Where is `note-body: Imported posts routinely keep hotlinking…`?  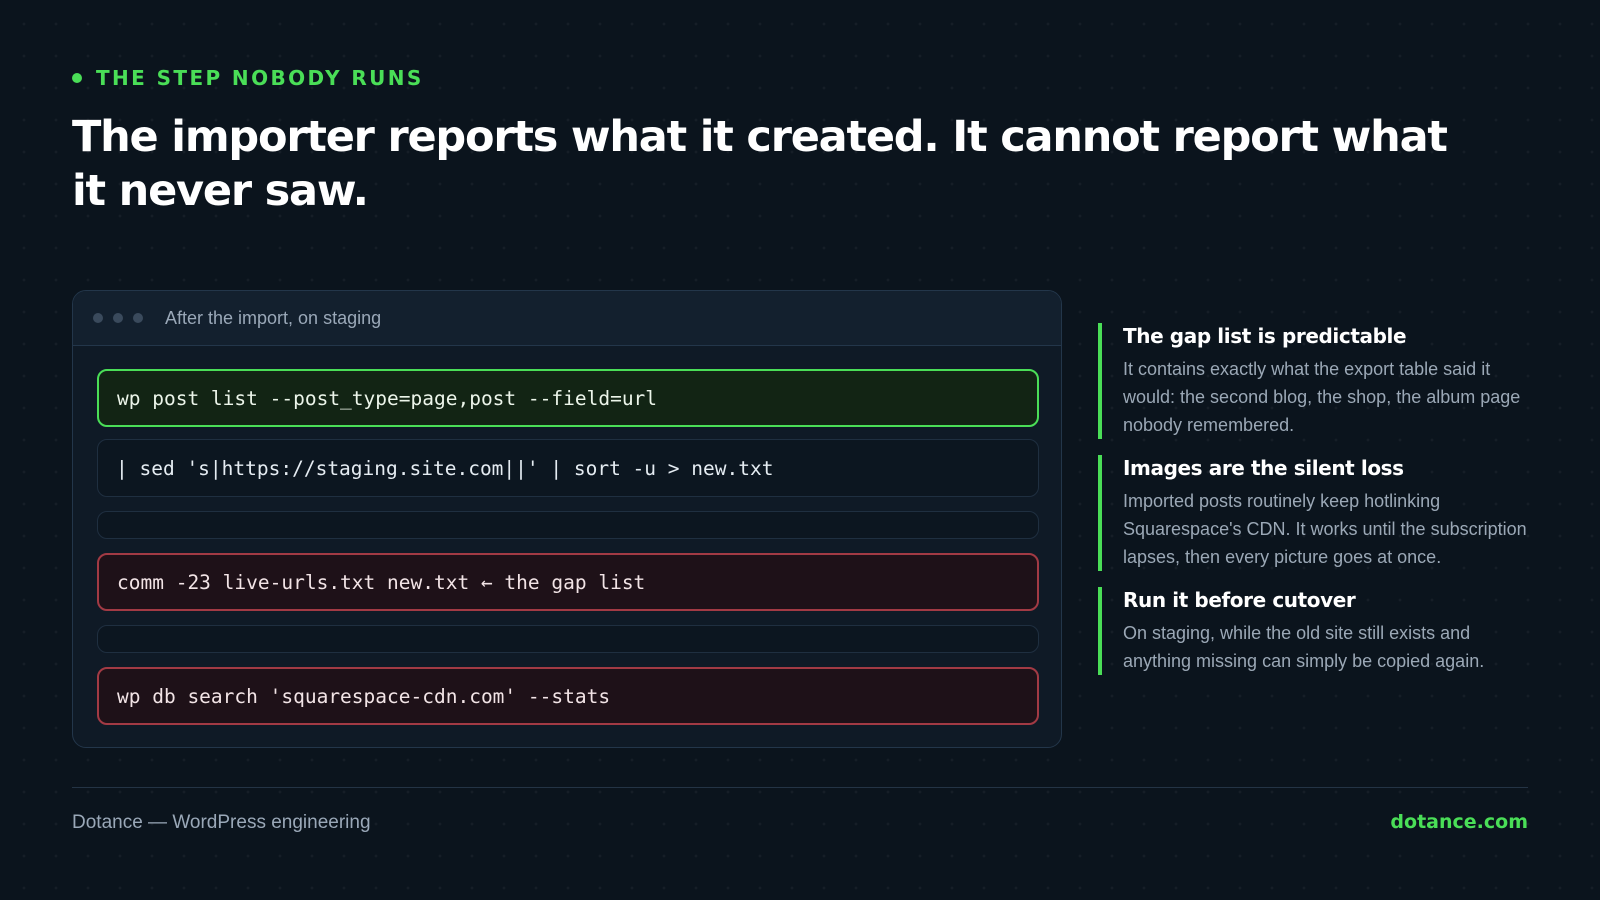 note-body: Imported posts routinely keep hotlinking… is located at coordinates (1325, 529).